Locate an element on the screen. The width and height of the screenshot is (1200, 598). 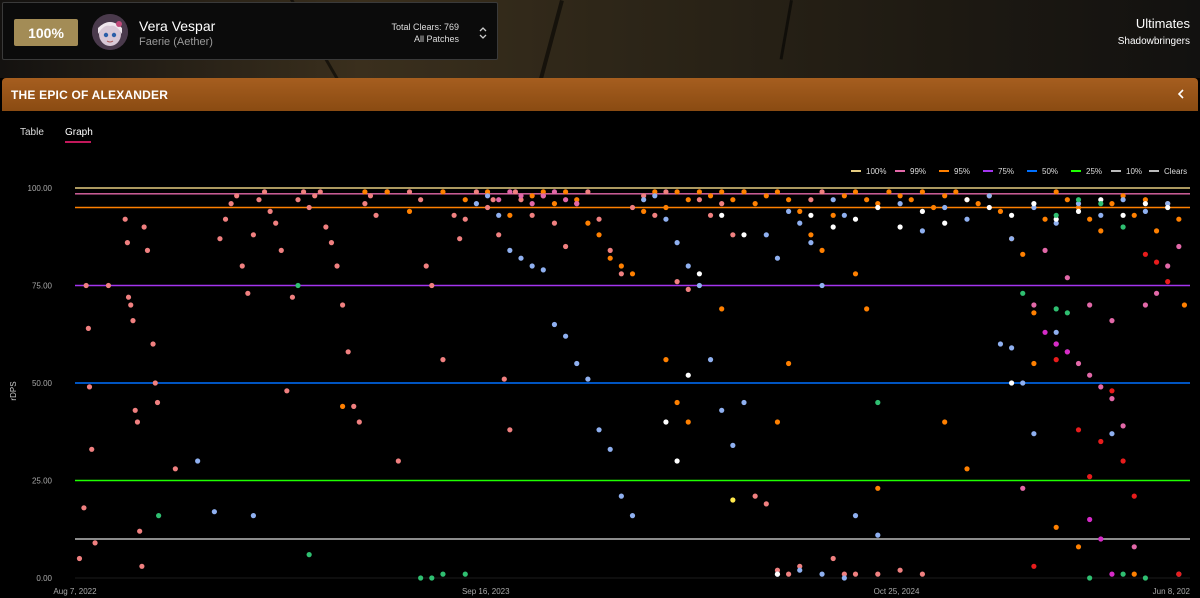
tab-table: Table is located at coordinates (32, 132).